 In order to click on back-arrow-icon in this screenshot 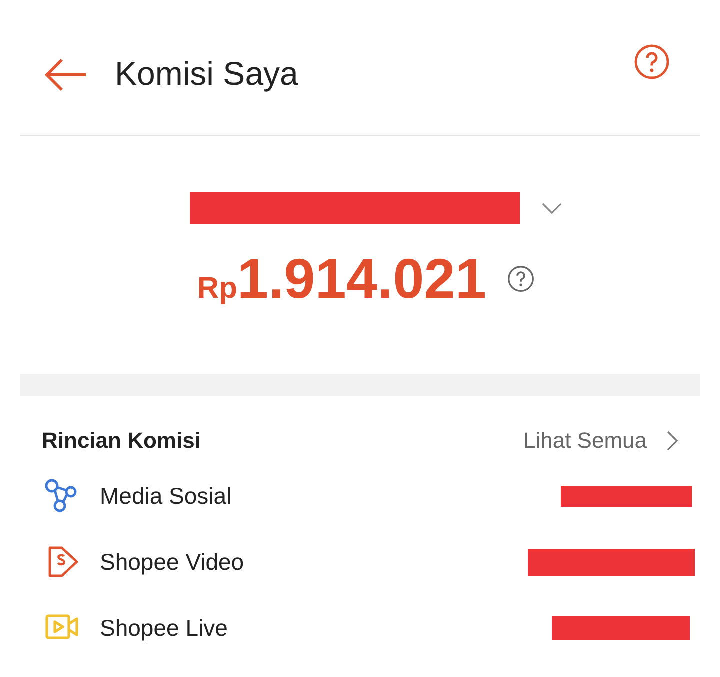, I will do `click(66, 75)`.